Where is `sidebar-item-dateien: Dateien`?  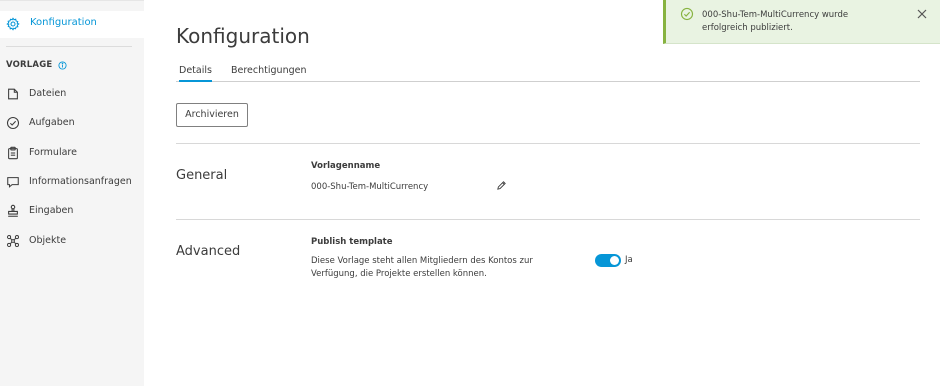
sidebar-item-dateien: Dateien is located at coordinates (72, 95).